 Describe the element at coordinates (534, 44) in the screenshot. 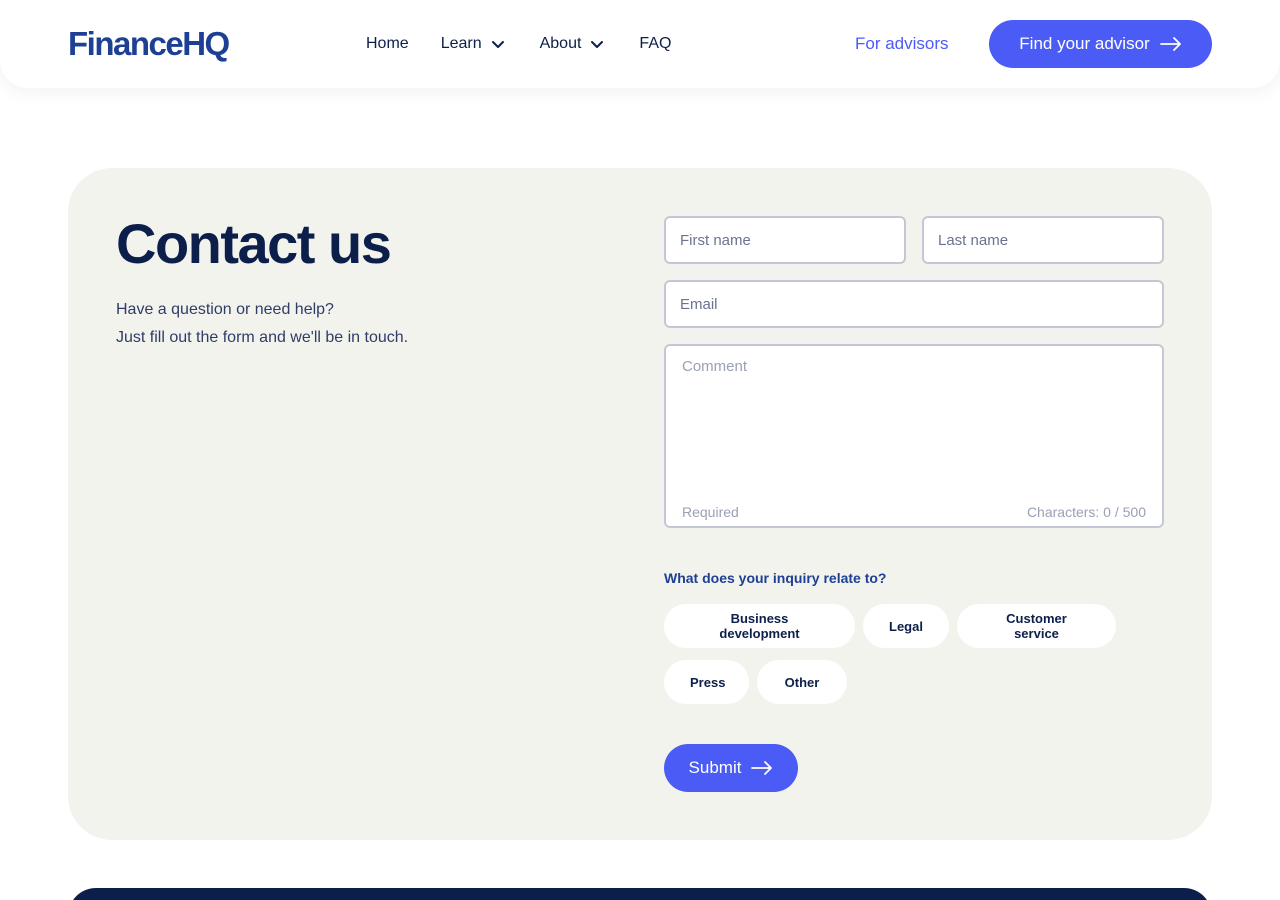

I see `main-nav: Home Learn About FAQ` at that location.